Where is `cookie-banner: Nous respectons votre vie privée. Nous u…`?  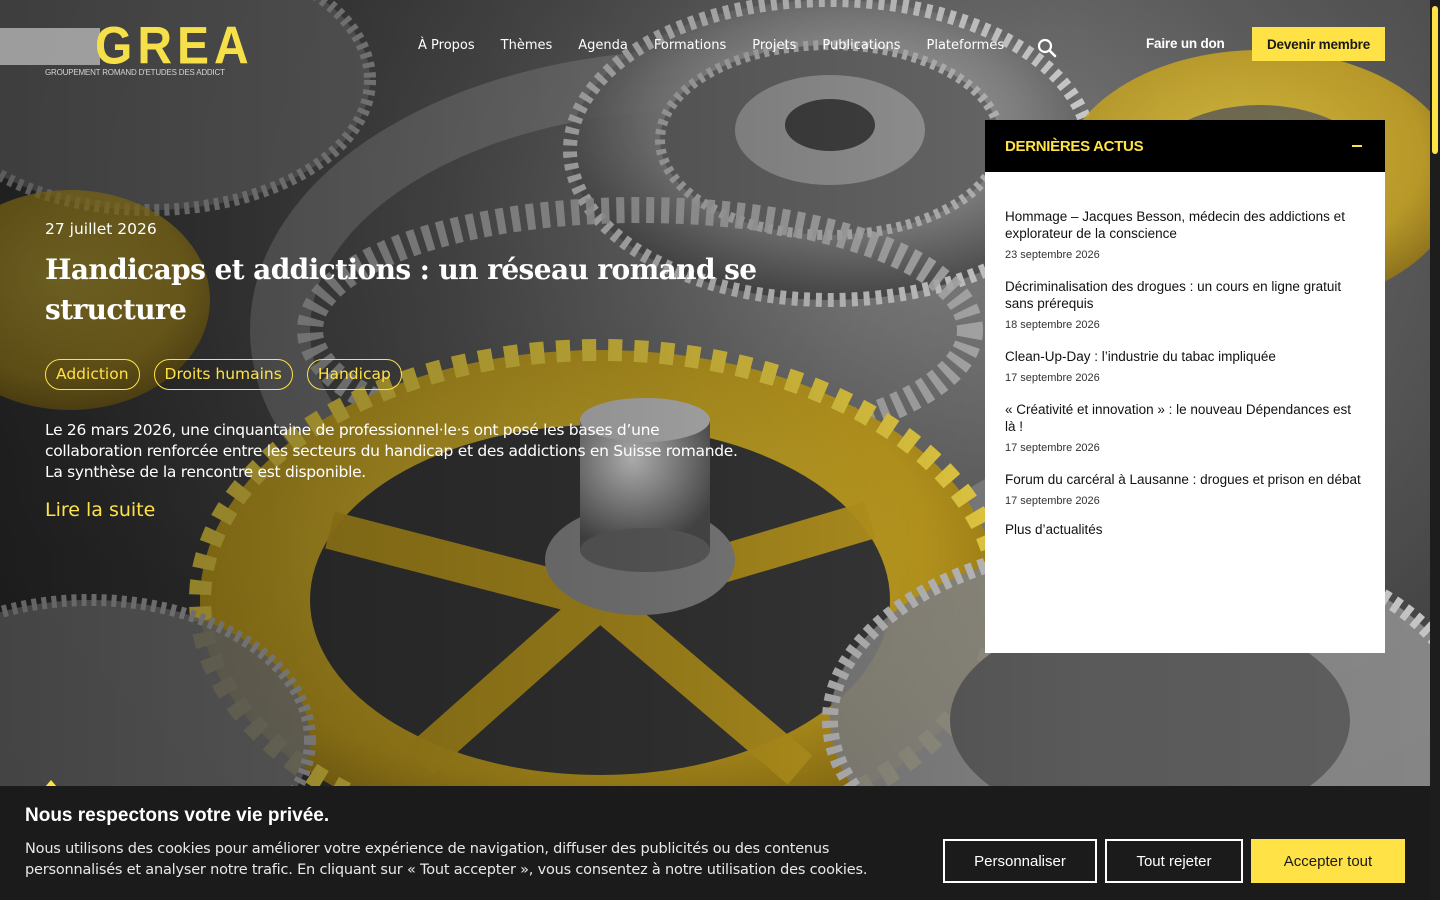
cookie-banner: Nous respectons votre vie privée. Nous u… is located at coordinates (715, 843).